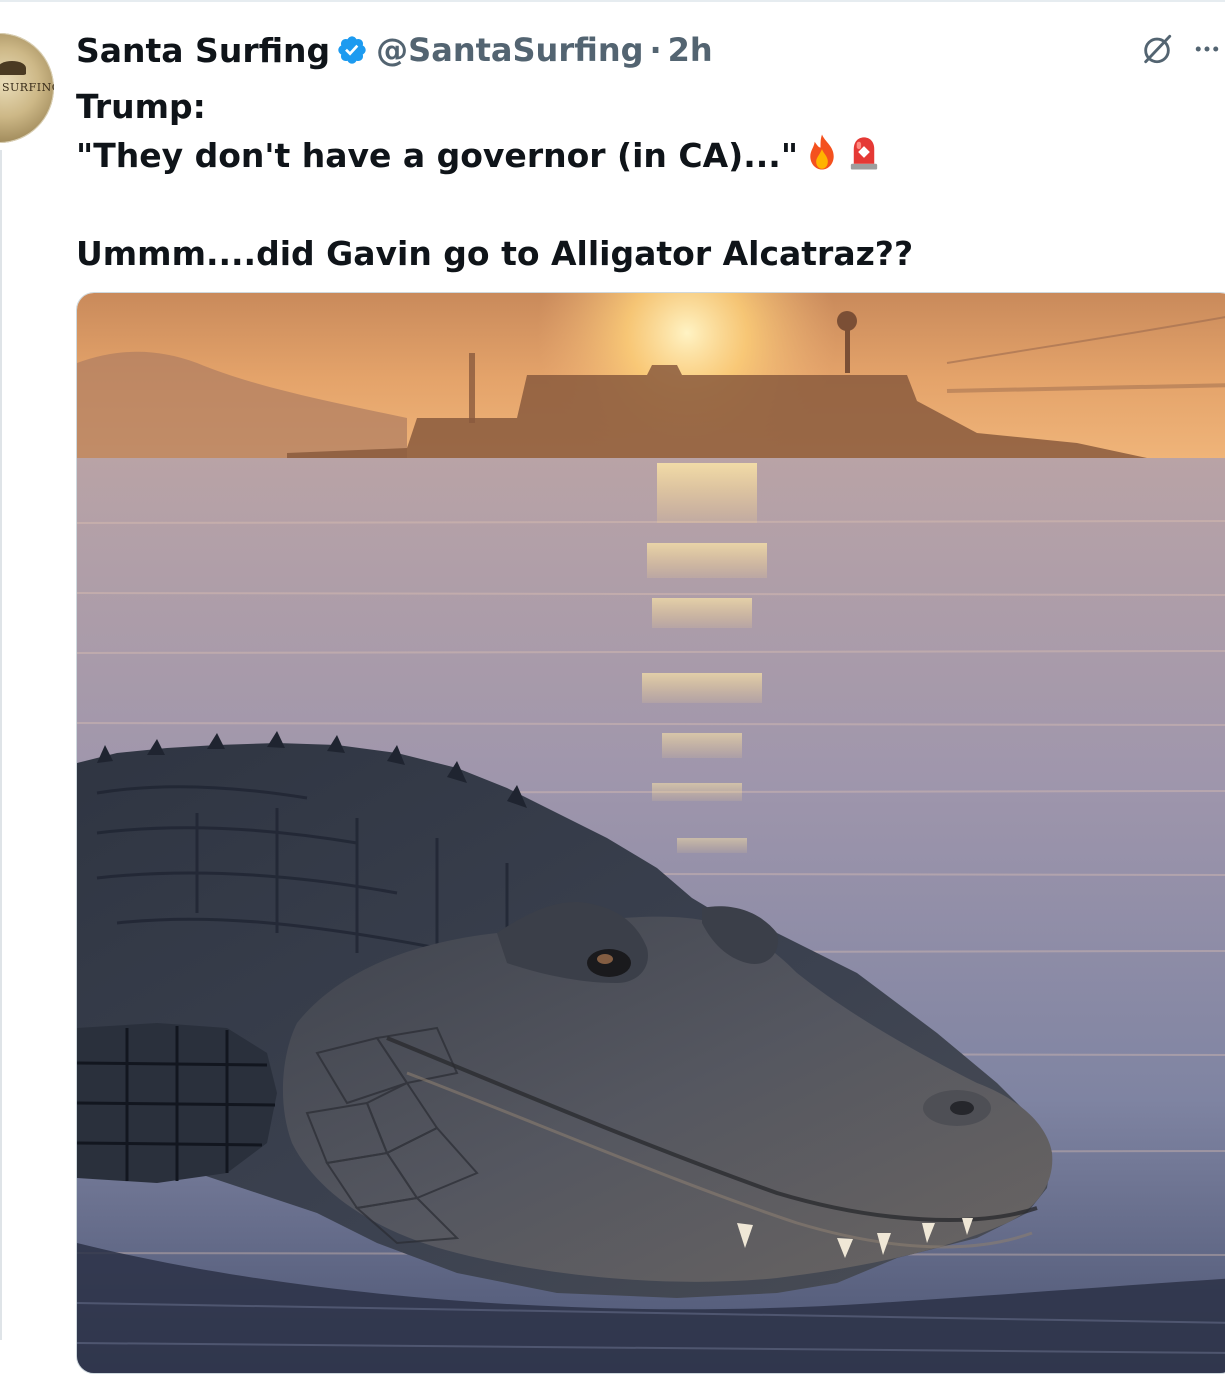 Image resolution: width=1225 pixels, height=1374 pixels. I want to click on grok-icon, so click(1157, 49).